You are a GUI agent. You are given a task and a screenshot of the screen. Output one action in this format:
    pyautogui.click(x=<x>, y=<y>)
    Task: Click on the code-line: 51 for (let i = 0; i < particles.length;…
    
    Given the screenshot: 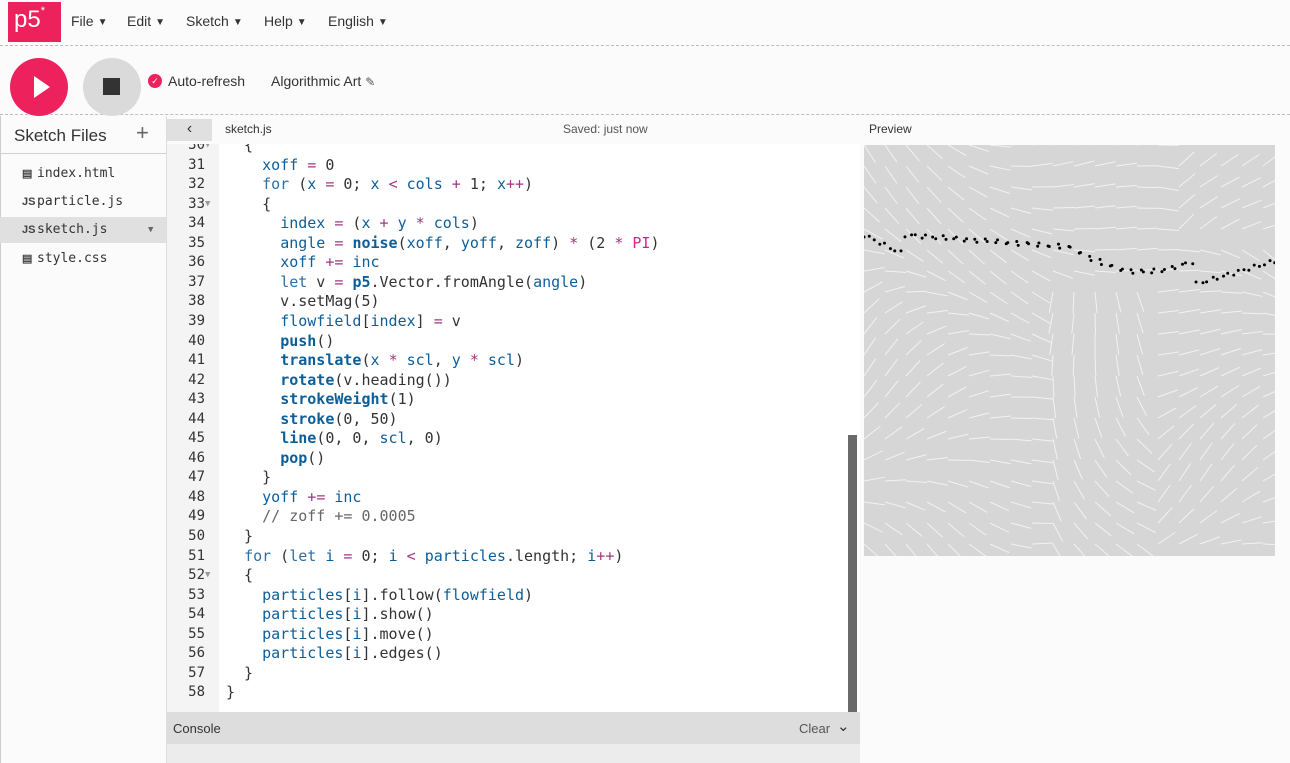 What is the action you would take?
    pyautogui.click(x=507, y=556)
    